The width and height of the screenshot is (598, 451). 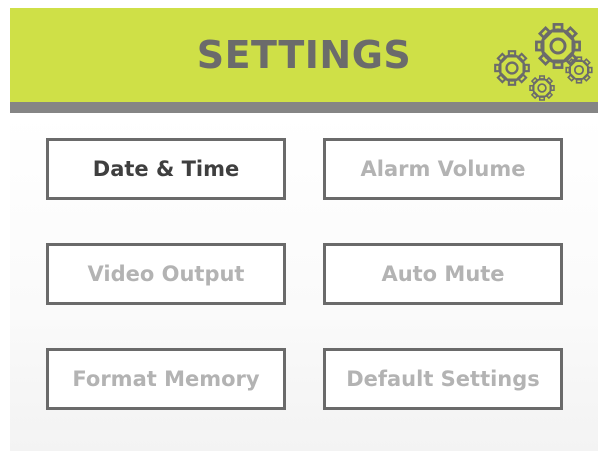 I want to click on gears-icon, so click(x=543, y=61).